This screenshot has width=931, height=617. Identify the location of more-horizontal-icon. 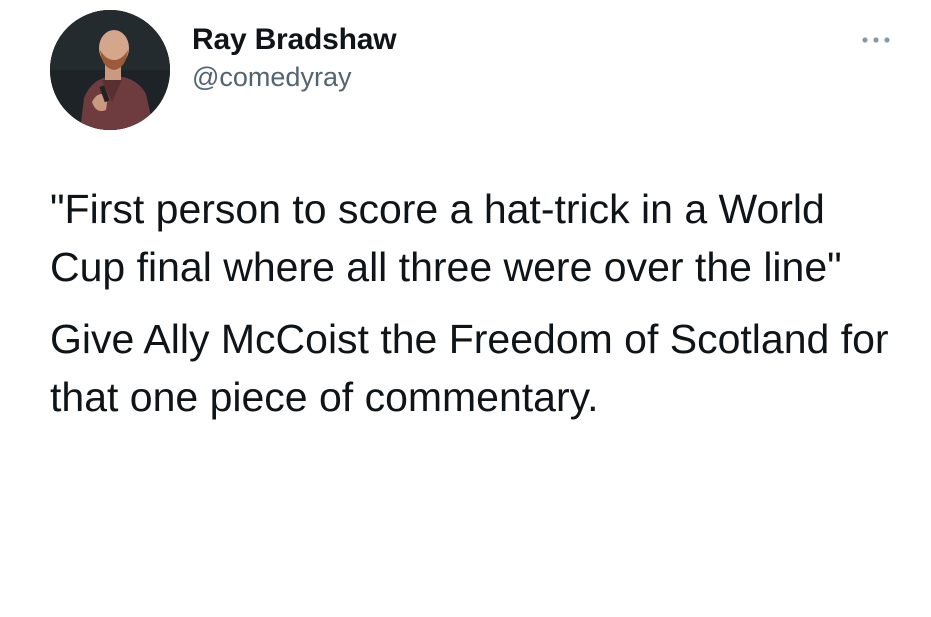
(876, 40).